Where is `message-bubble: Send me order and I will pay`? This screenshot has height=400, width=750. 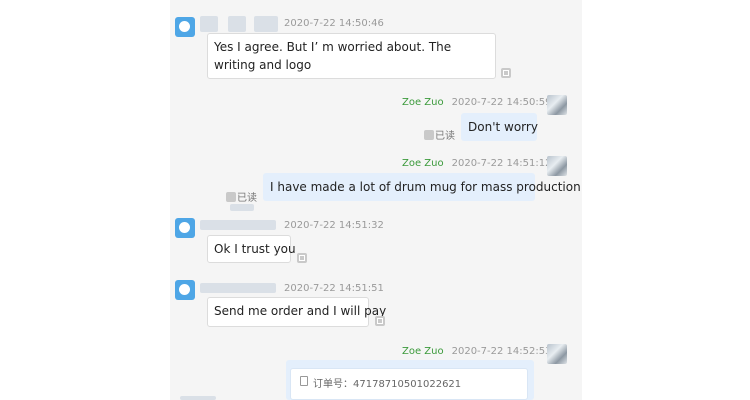
message-bubble: Send me order and I will pay is located at coordinates (296, 312).